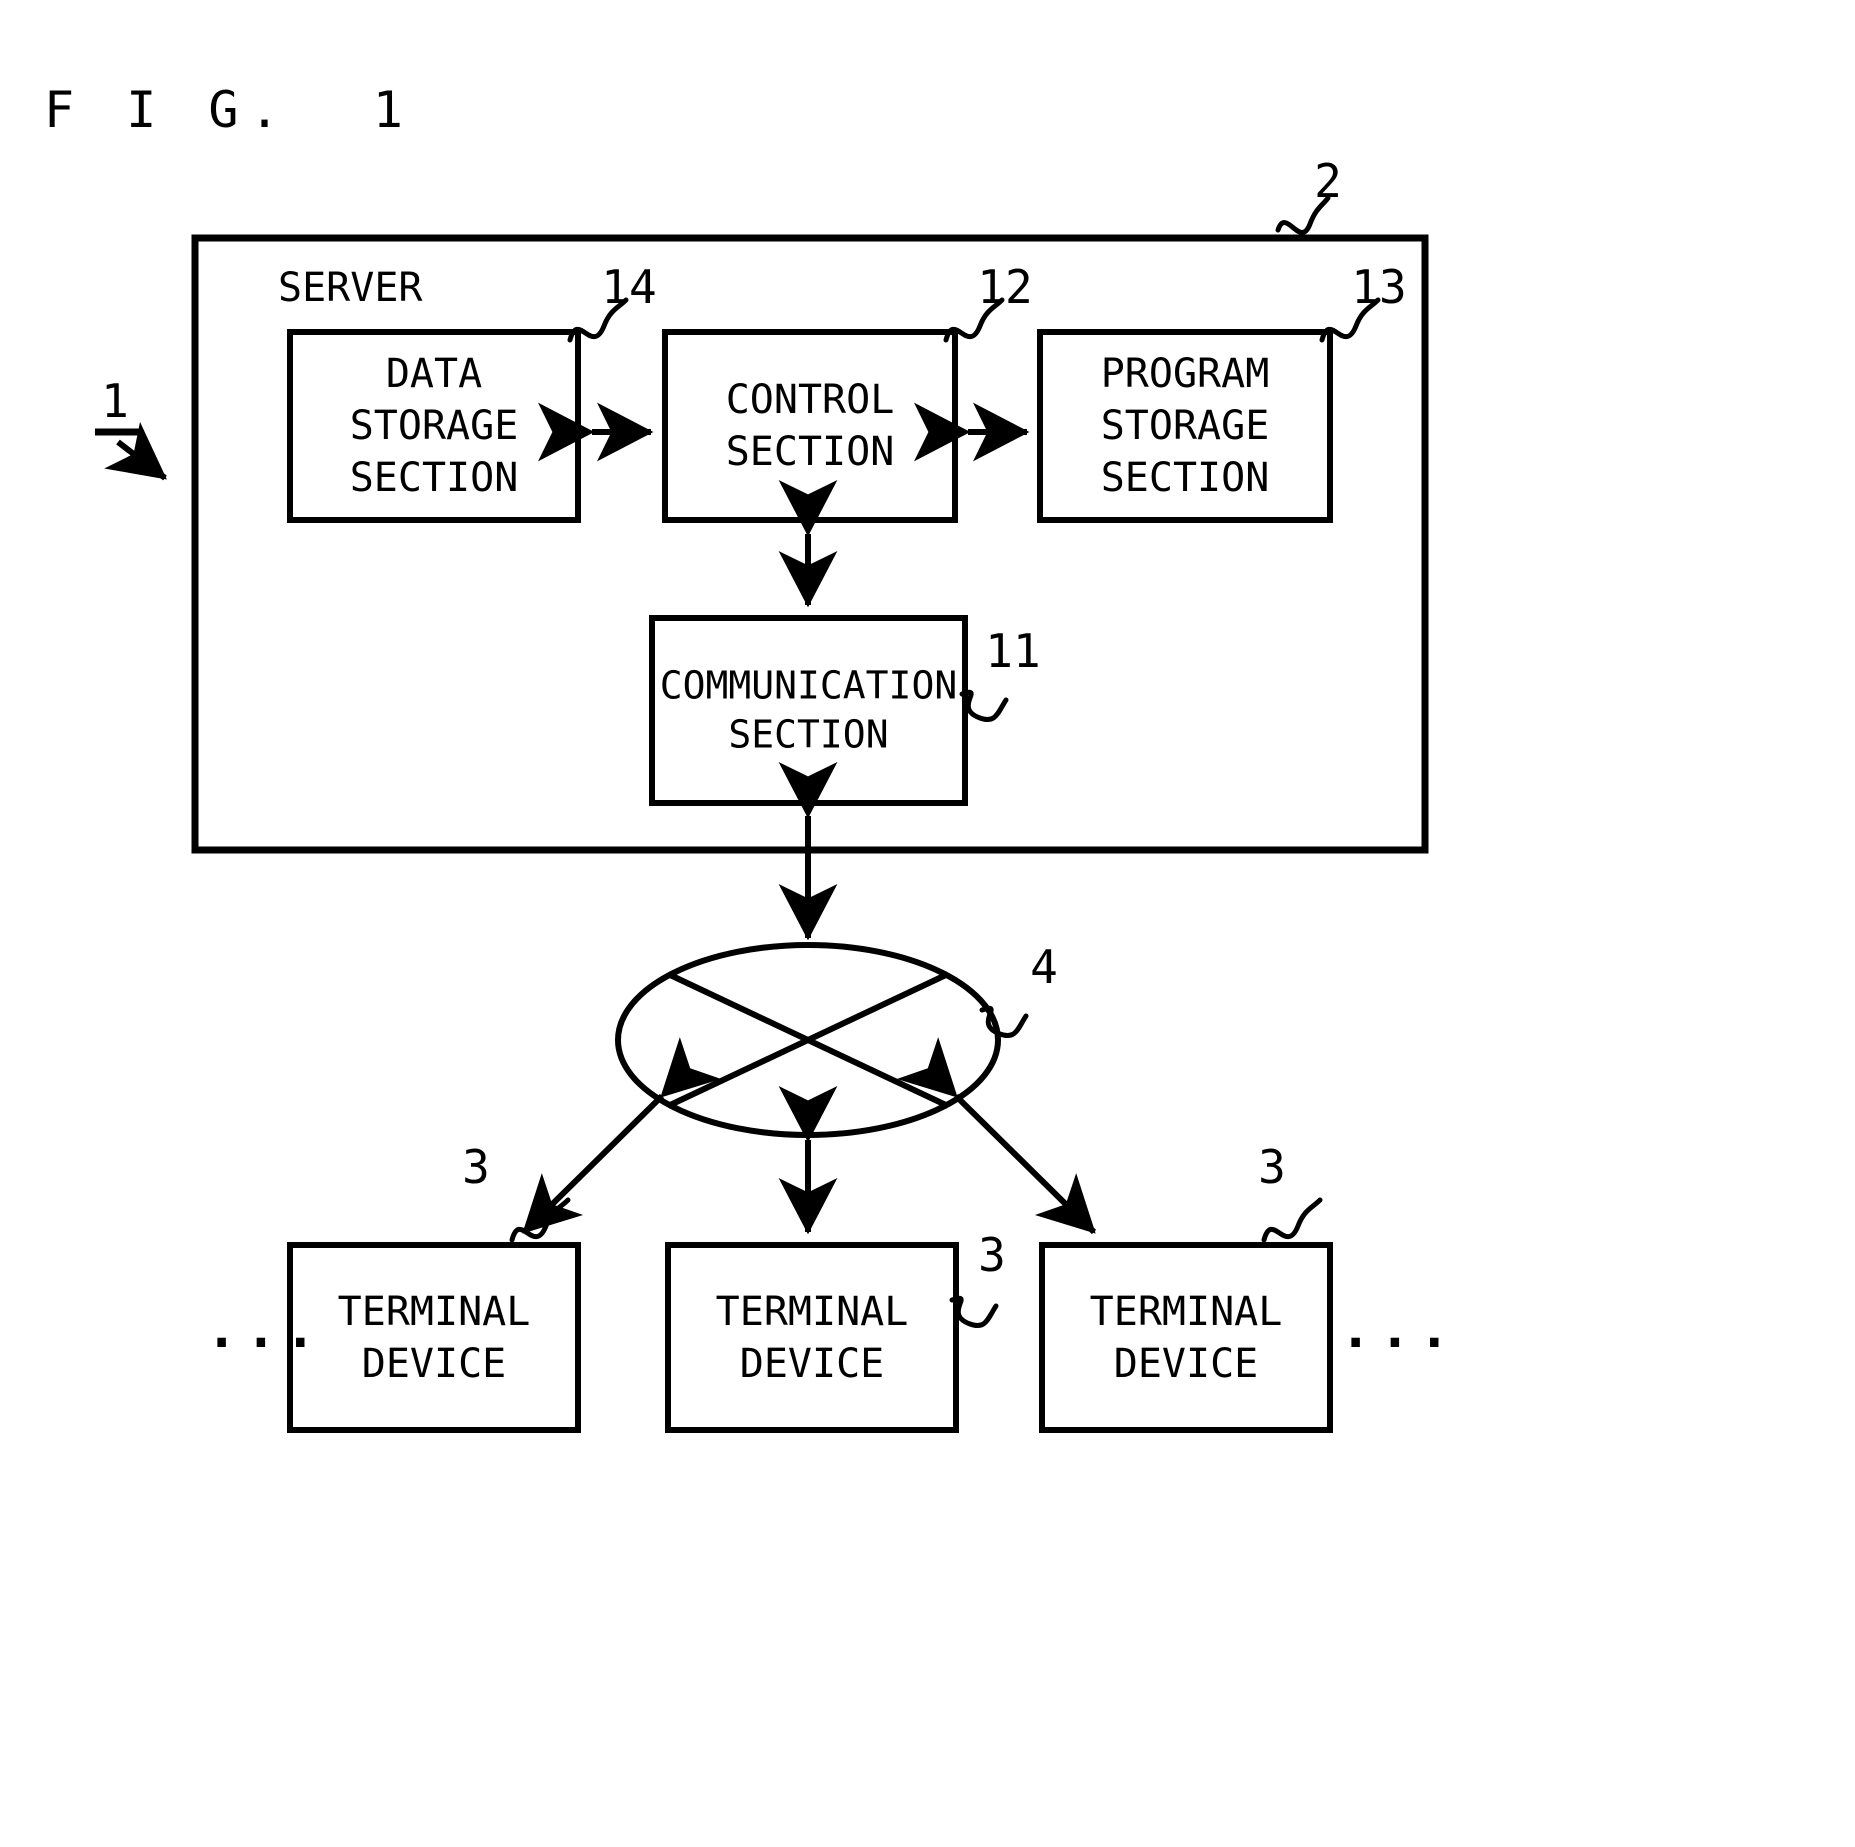 The height and width of the screenshot is (1847, 1855). Describe the element at coordinates (1272, 1167) in the screenshot. I see `reference-numeral-3-right: 3` at that location.